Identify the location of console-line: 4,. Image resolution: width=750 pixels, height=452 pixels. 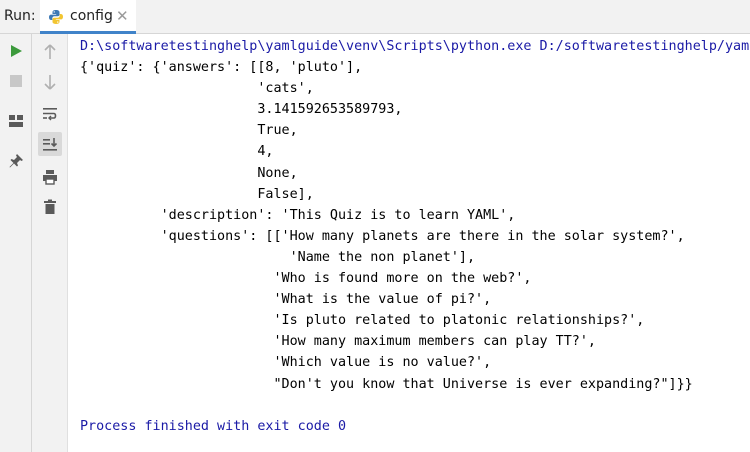
(177, 152).